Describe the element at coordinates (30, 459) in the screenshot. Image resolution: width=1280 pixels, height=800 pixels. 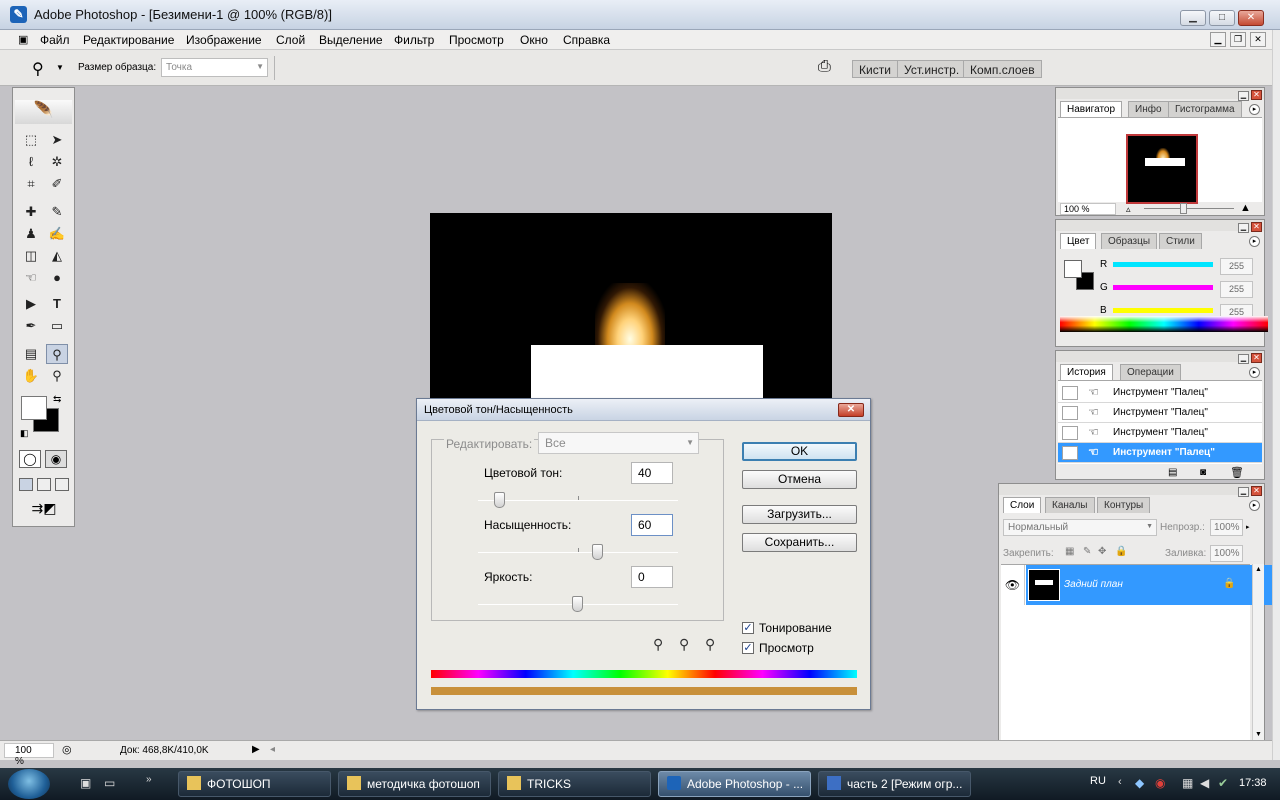
I see `standard-mode-icon: ◯` at that location.